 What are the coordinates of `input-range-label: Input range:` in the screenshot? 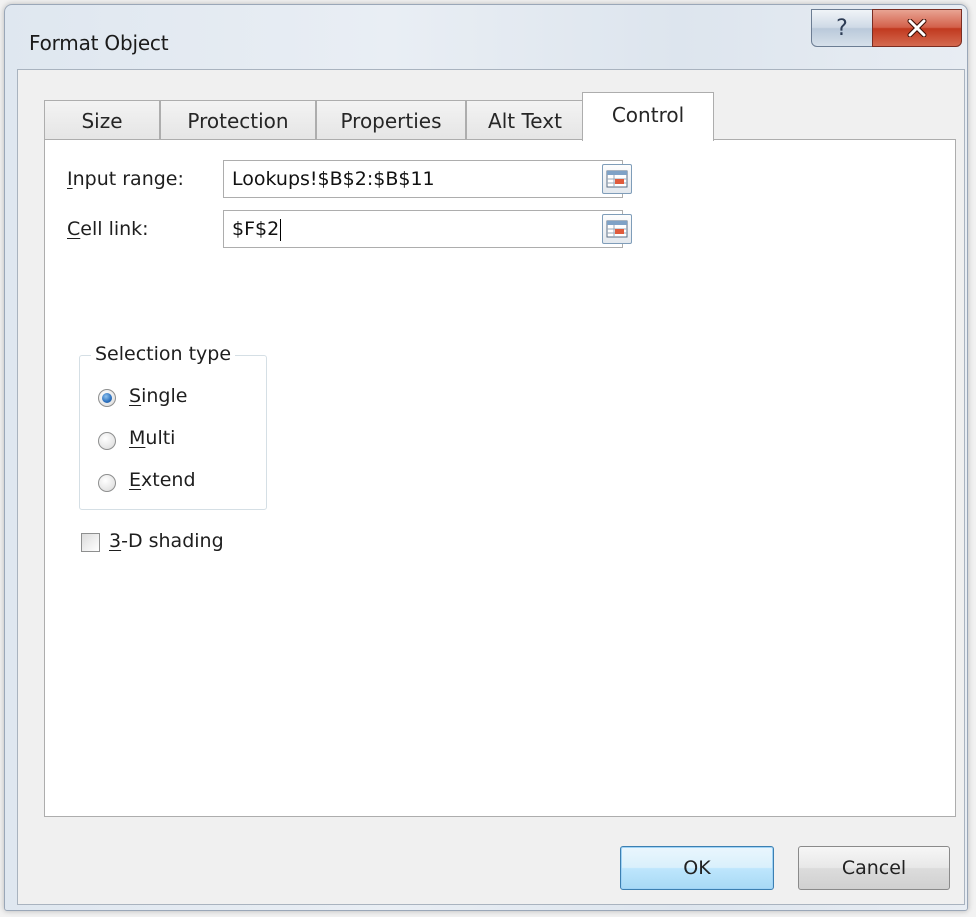 It's located at (125, 179).